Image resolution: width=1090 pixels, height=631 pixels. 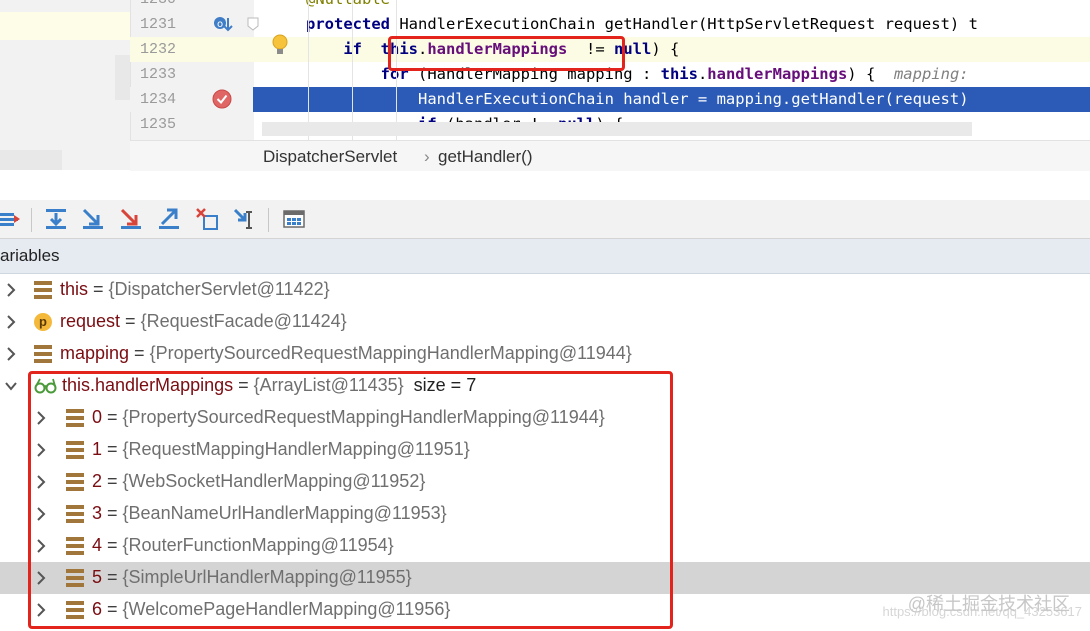 What do you see at coordinates (90, 321) in the screenshot?
I see `variable-name: request` at bounding box center [90, 321].